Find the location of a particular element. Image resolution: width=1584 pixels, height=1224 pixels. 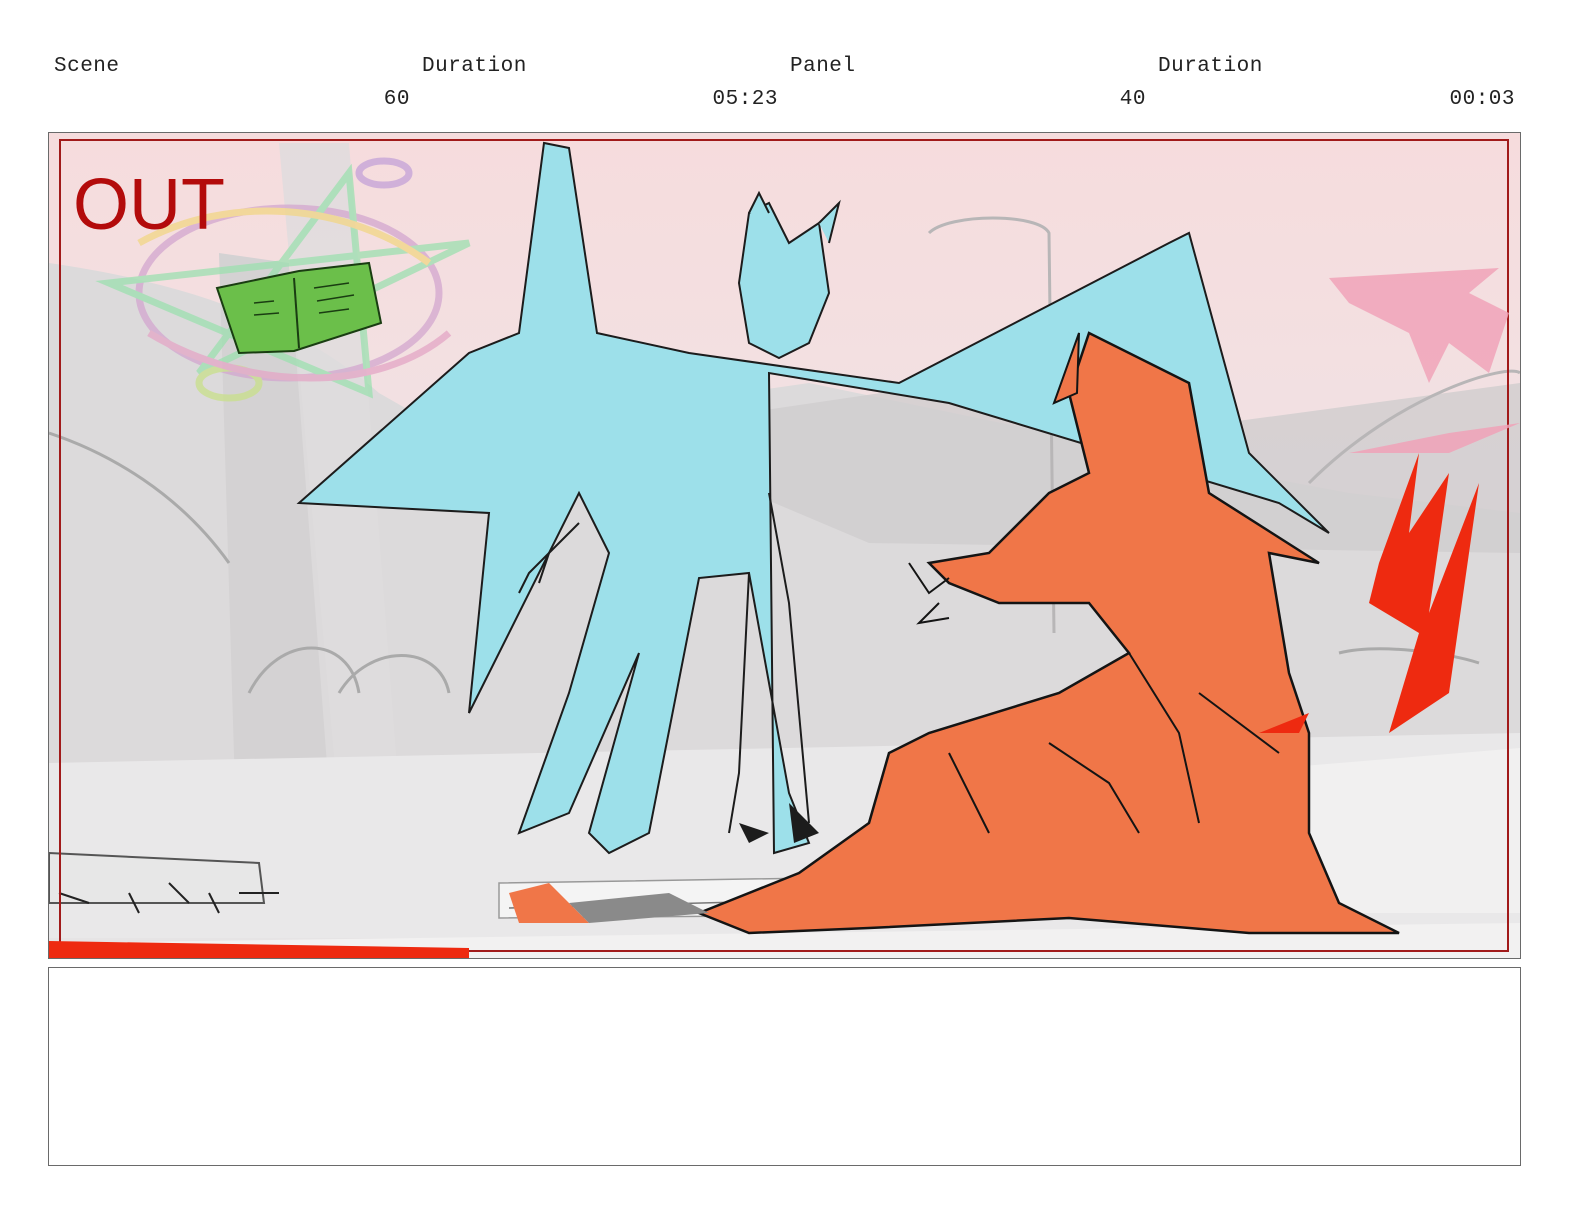

scene-duration-label: Duration is located at coordinates (474, 66).